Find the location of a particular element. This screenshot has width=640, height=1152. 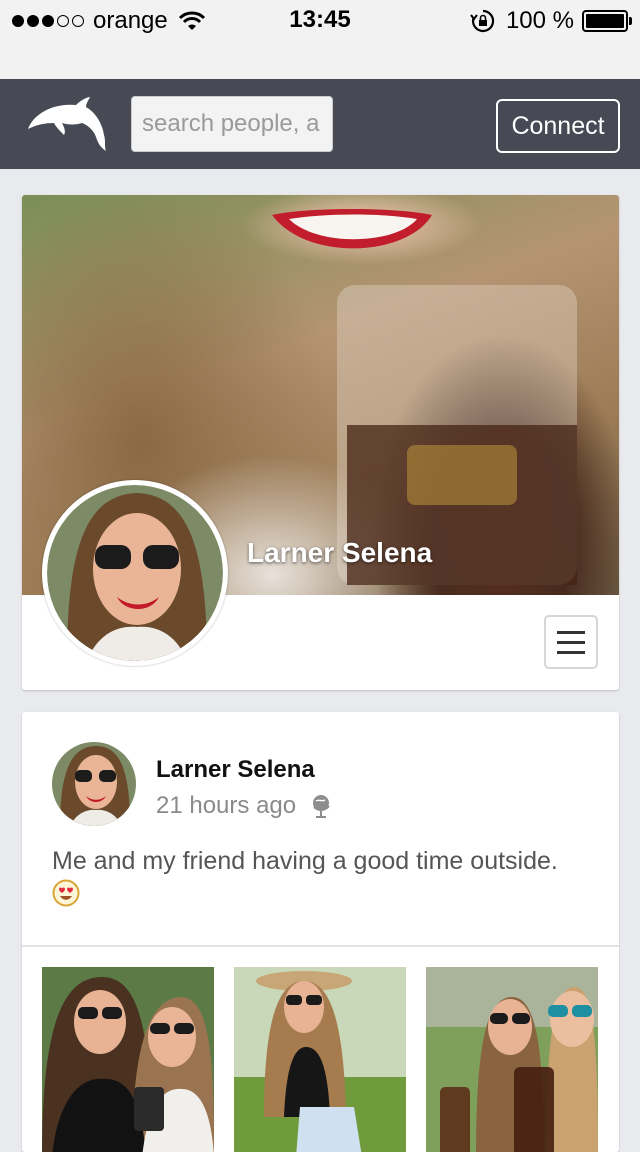

connect-button: Connect is located at coordinates (558, 126).